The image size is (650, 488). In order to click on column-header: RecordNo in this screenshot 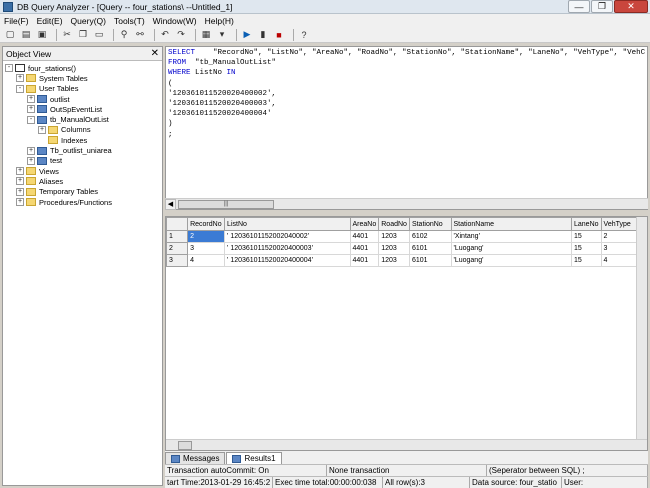, I will do `click(206, 224)`.